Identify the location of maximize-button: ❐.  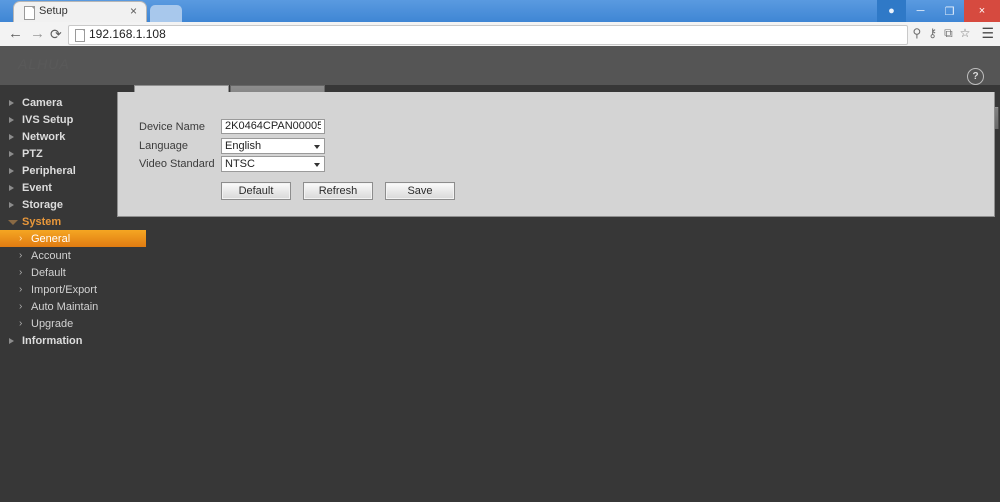
(949, 11).